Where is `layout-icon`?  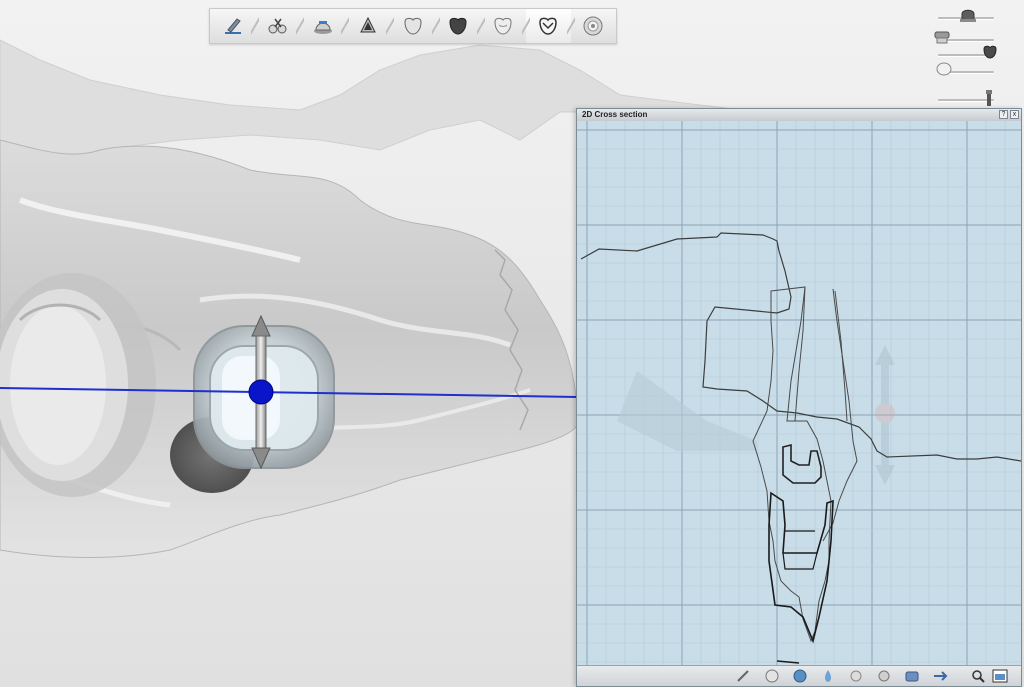 layout-icon is located at coordinates (1000, 676).